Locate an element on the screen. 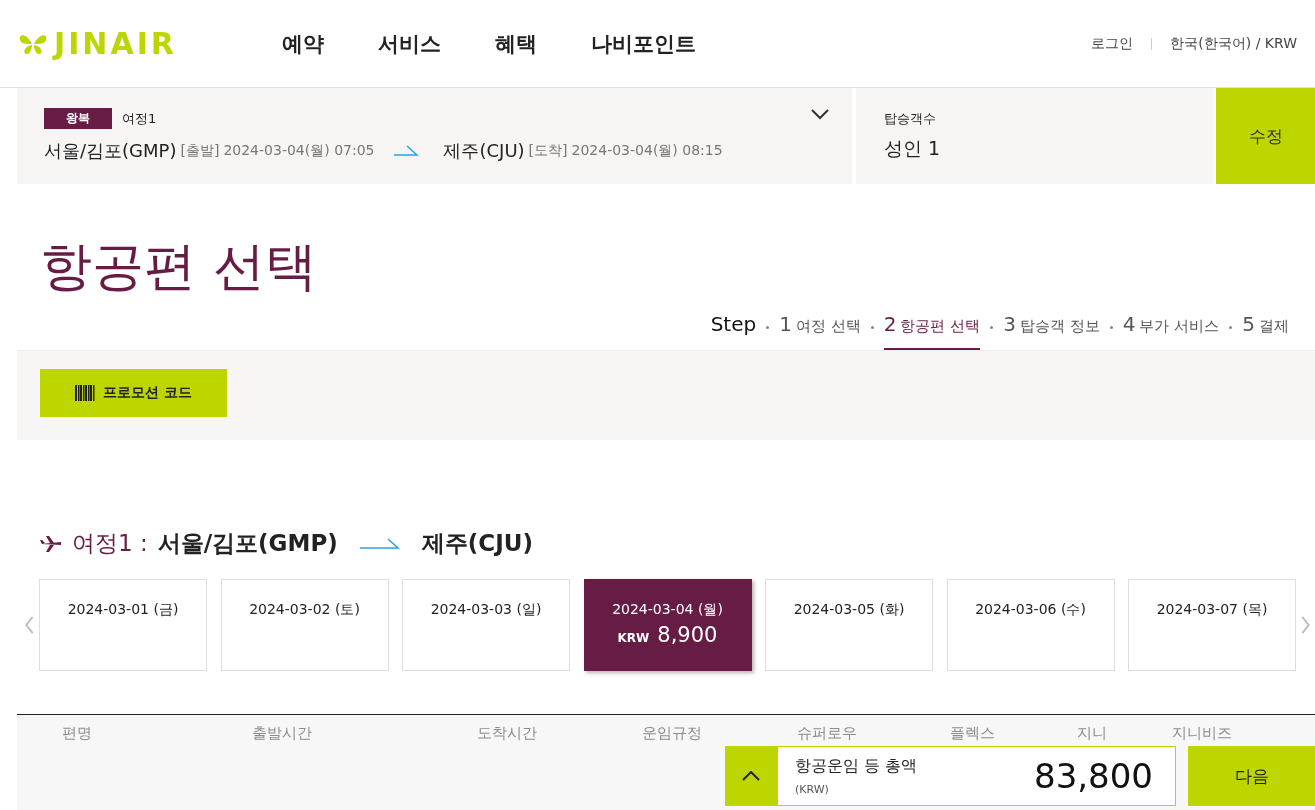 This screenshot has height=810, width=1315. date-label: 2024-03-06 (수) is located at coordinates (1030, 610).